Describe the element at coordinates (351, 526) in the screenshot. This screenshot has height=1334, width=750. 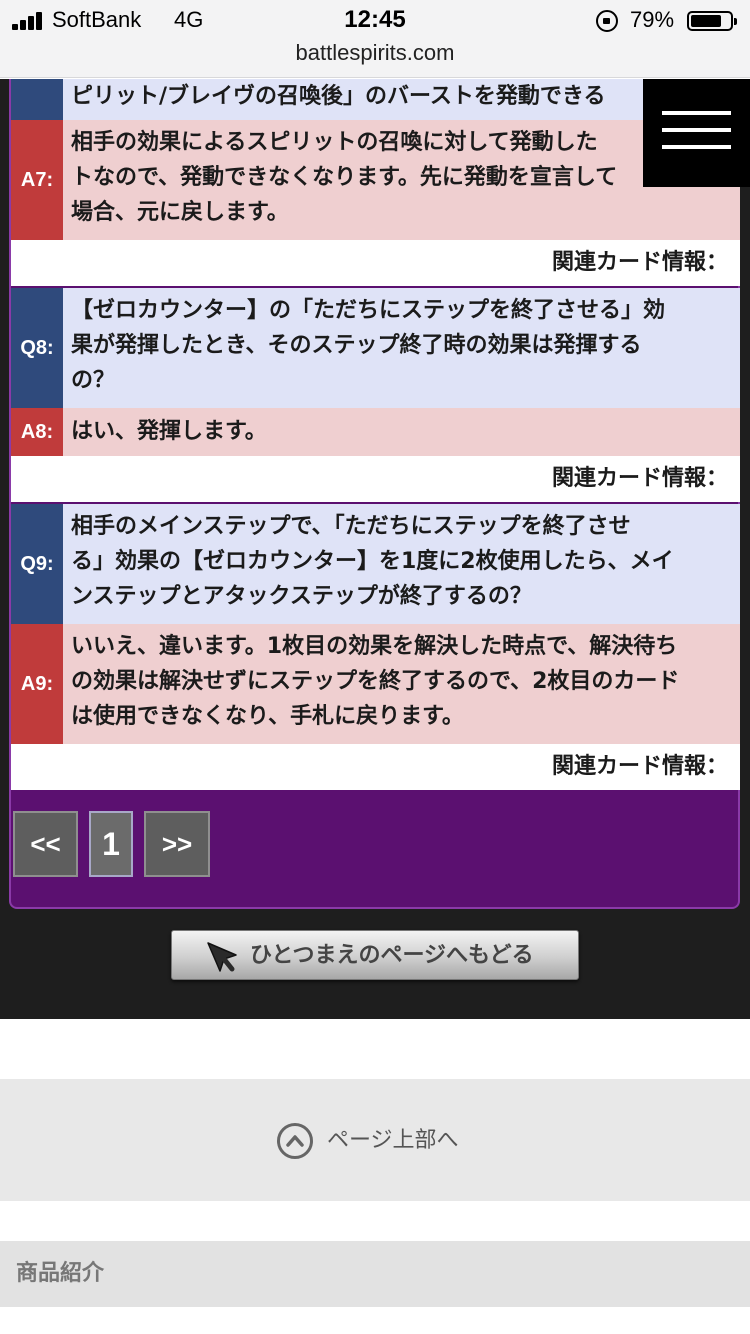
I see `question-line: 相手のメインステップで、「ただちにステップを終了させ` at that location.